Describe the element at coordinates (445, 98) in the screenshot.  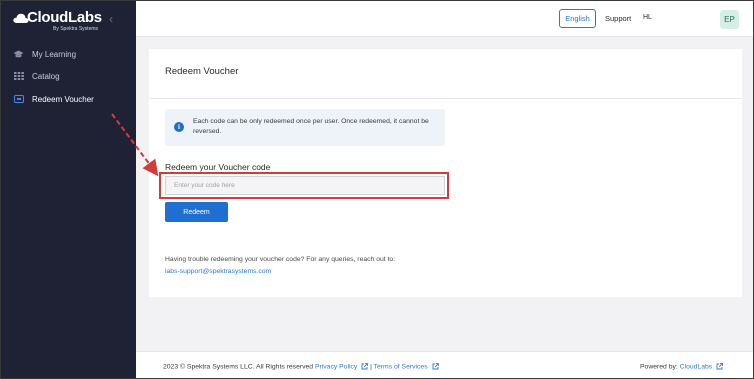
I see `divider` at that location.